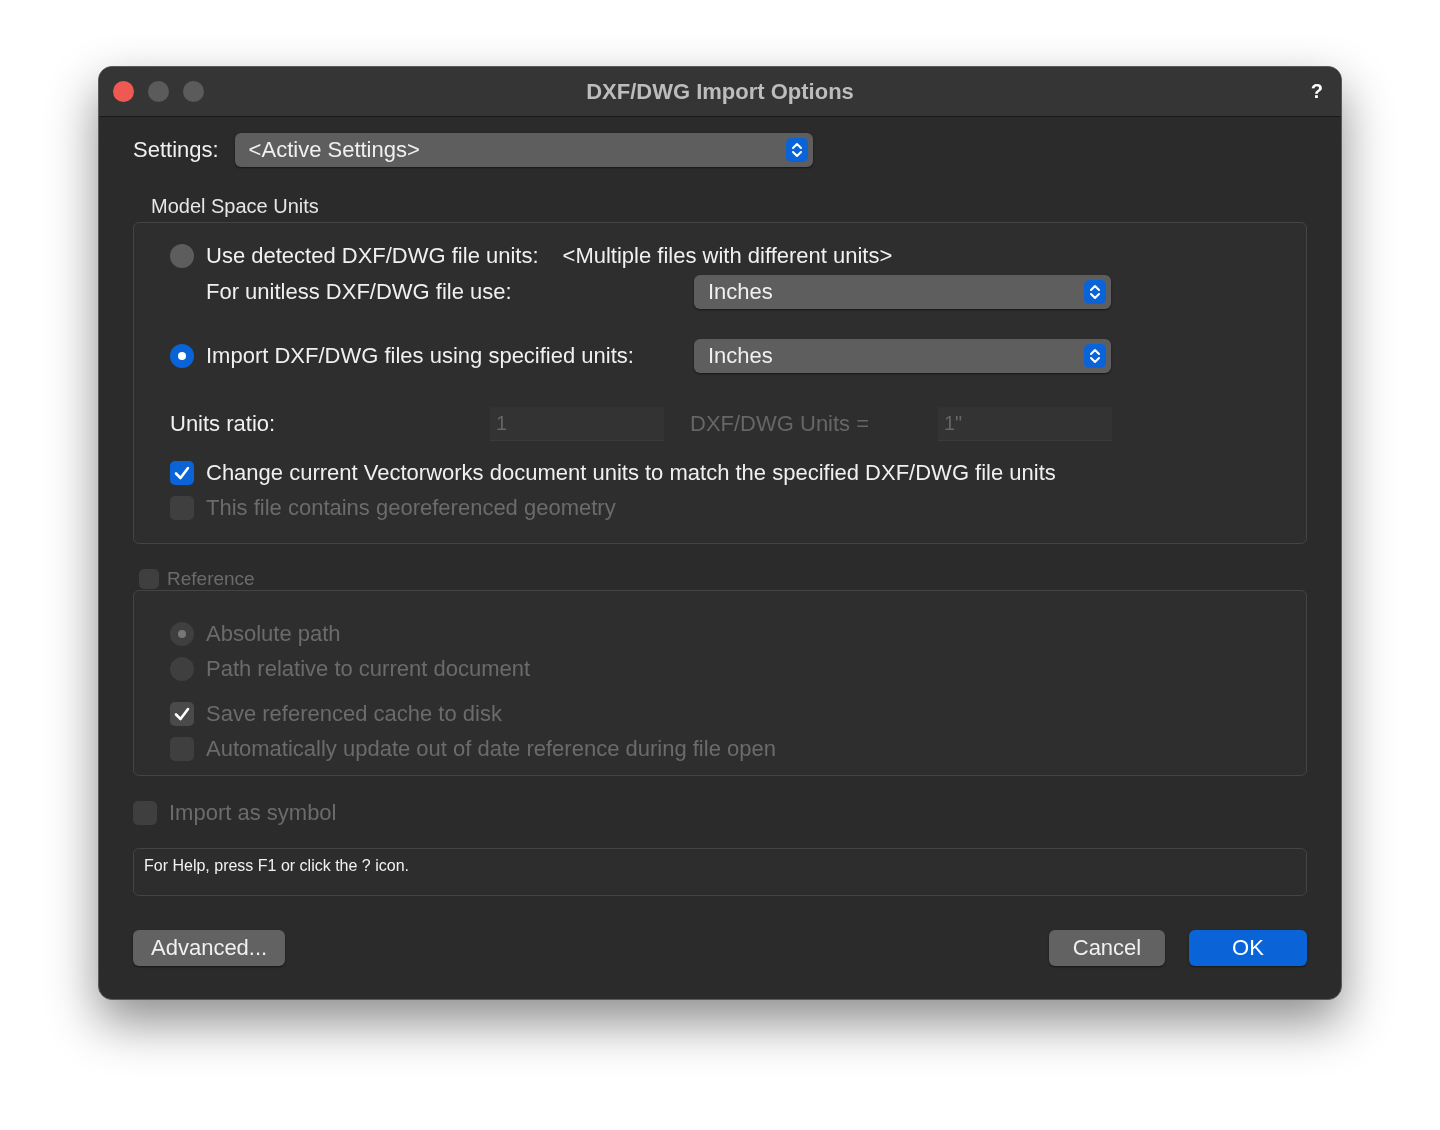 This screenshot has height=1130, width=1440. Describe the element at coordinates (354, 713) in the screenshot. I see `checkbox-label: Save referenced cache to disk` at that location.